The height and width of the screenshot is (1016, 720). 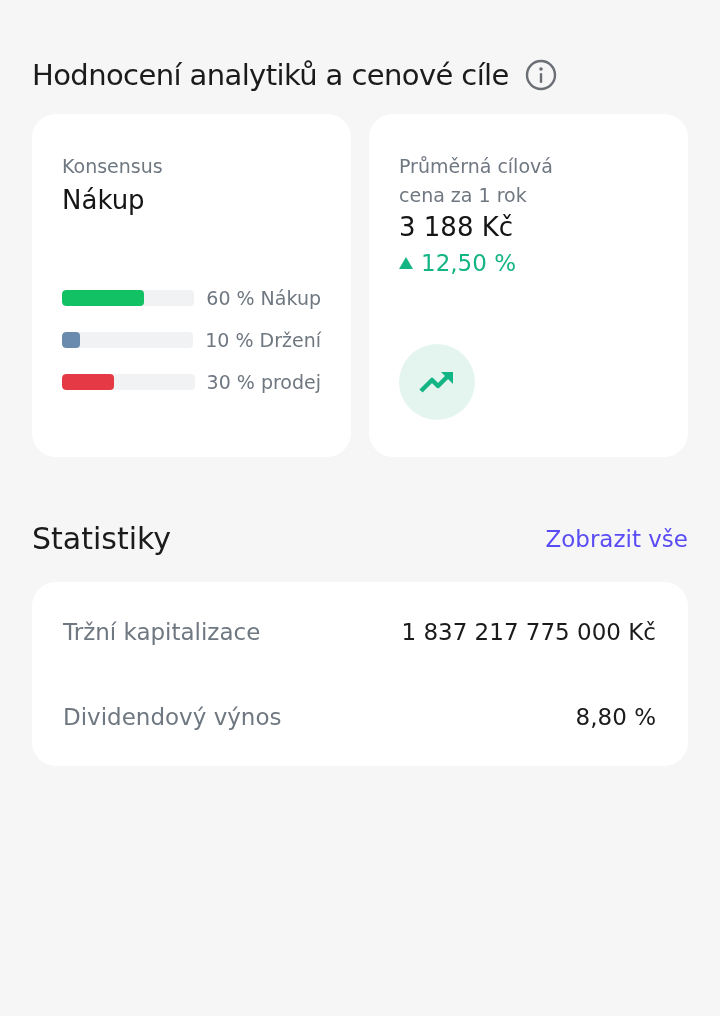 What do you see at coordinates (540, 75) in the screenshot?
I see `info-icon` at bounding box center [540, 75].